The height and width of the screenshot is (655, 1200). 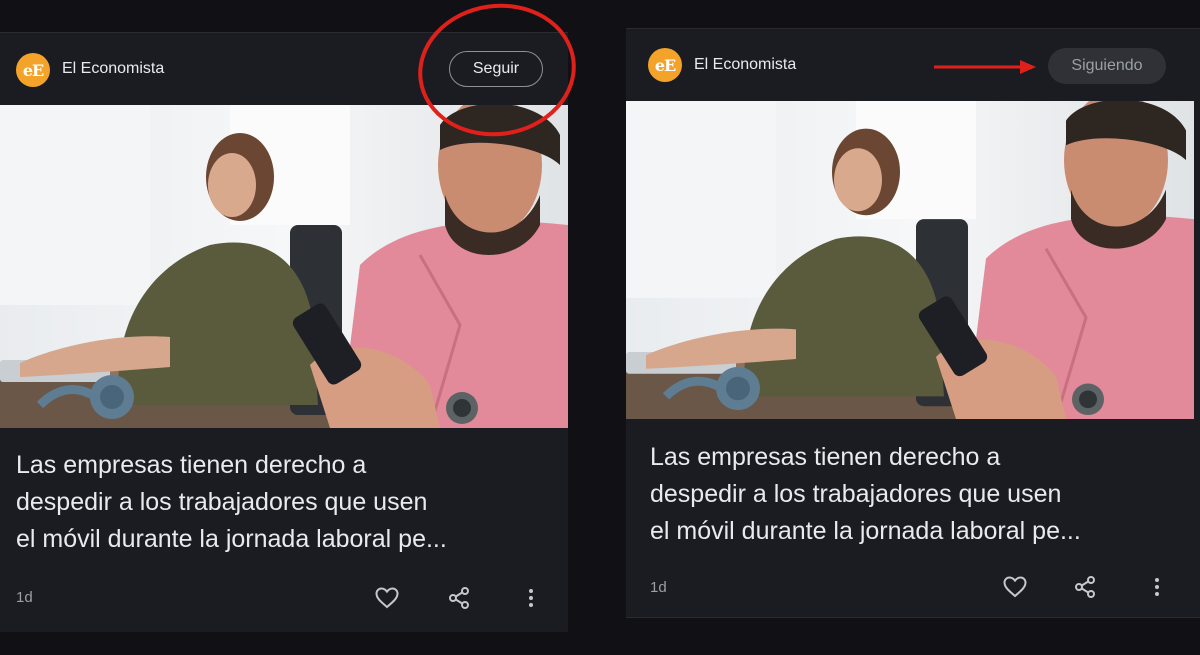 I want to click on card-header: eE El Economista Siguiendo, so click(x=913, y=65).